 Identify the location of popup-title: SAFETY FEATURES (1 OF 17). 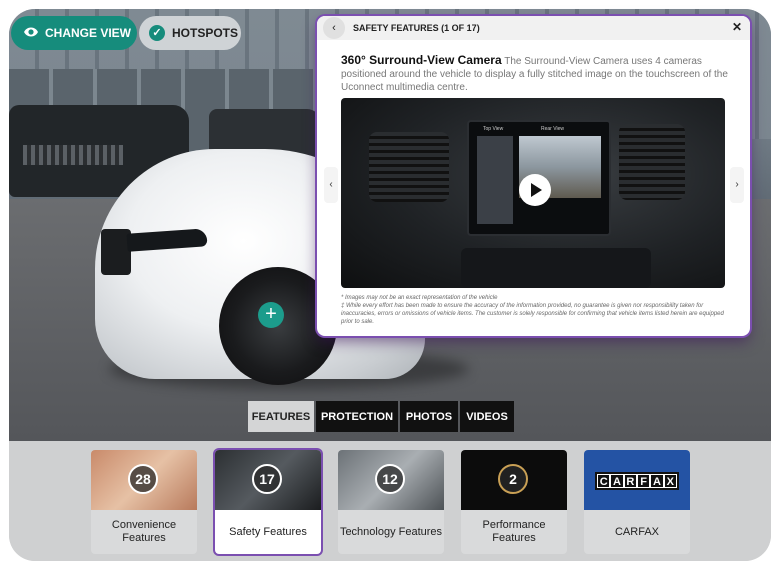
(416, 28).